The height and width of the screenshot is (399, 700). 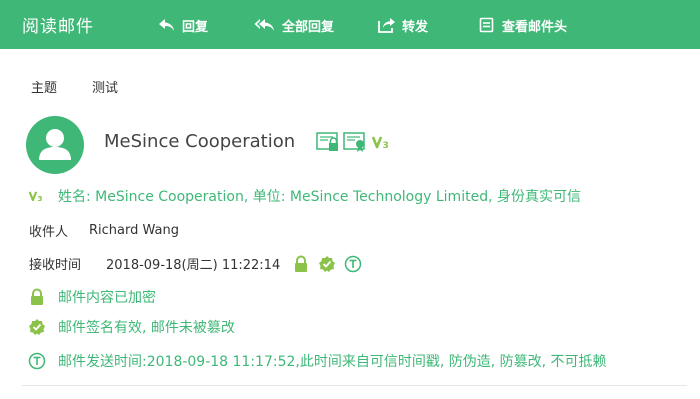 What do you see at coordinates (134, 230) in the screenshot?
I see `recipient-value: Richard Wang` at bounding box center [134, 230].